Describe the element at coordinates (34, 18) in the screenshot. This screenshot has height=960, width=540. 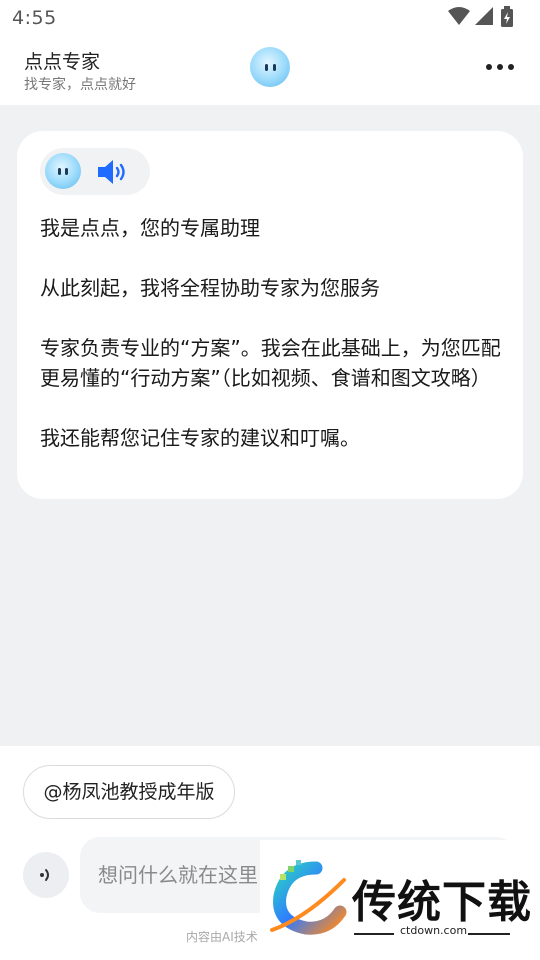
I see `status-time: 4:55` at that location.